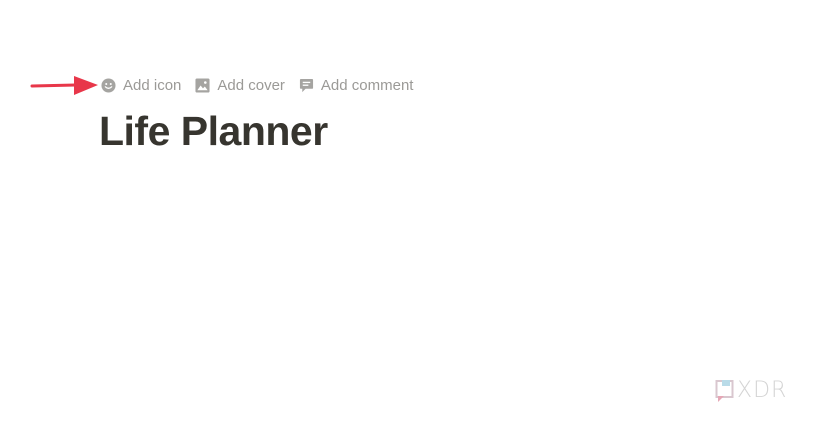 This screenshot has height=436, width=825. What do you see at coordinates (64, 85) in the screenshot?
I see `annotation-arrow` at bounding box center [64, 85].